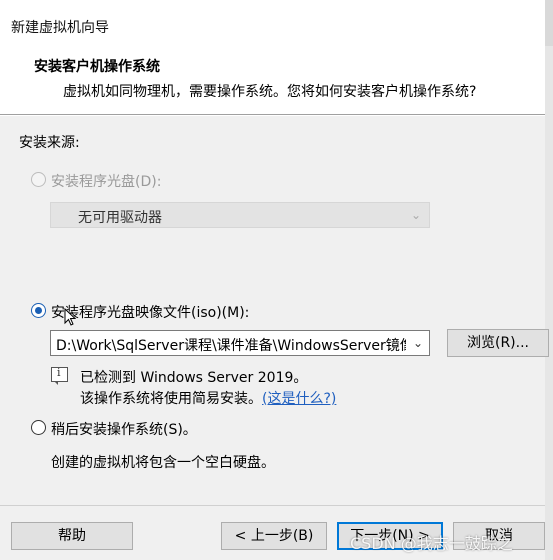 The width and height of the screenshot is (553, 560). Describe the element at coordinates (70, 317) in the screenshot. I see `mouse-pointer-icon` at that location.